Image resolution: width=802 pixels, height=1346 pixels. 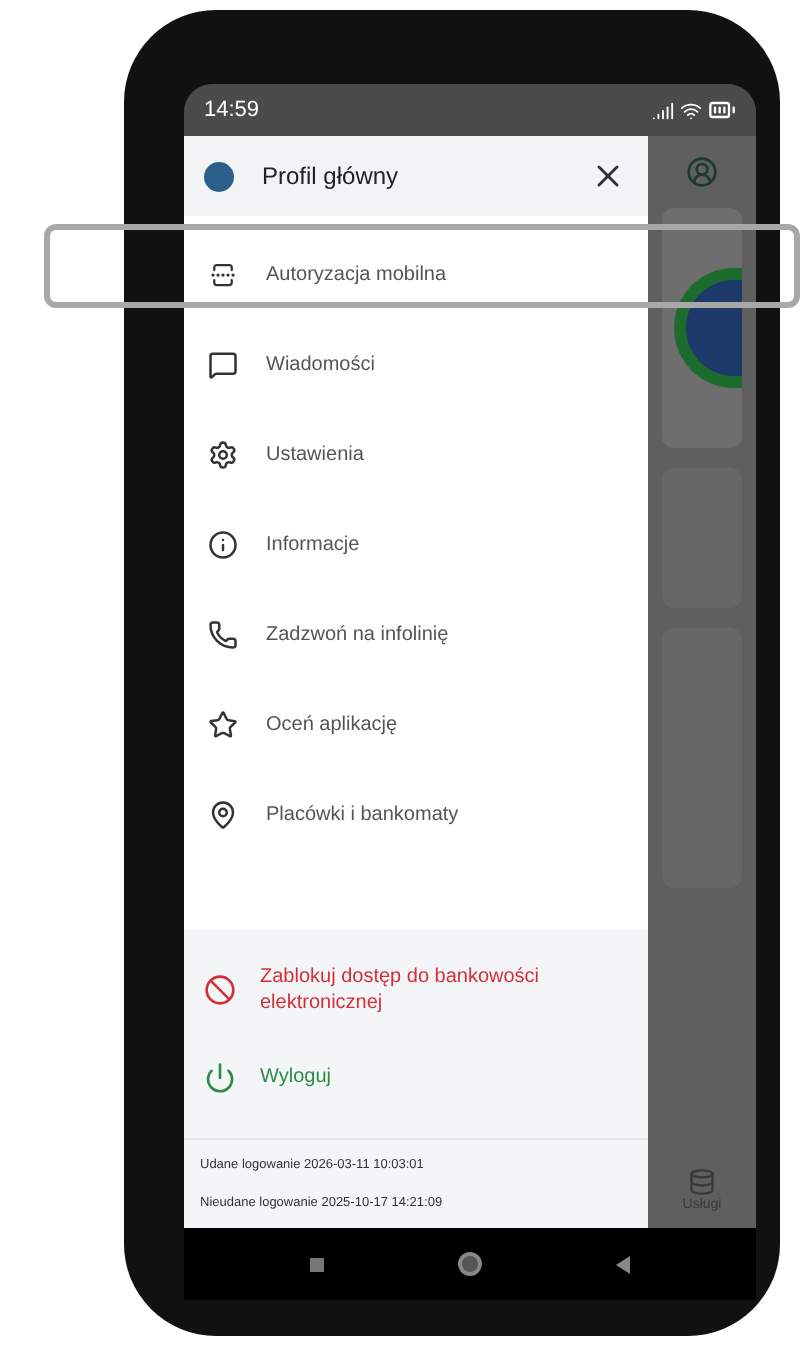 I want to click on block-access-link: Zablokuj dostęp do bankowości elektronicznej, so click(x=416, y=989).